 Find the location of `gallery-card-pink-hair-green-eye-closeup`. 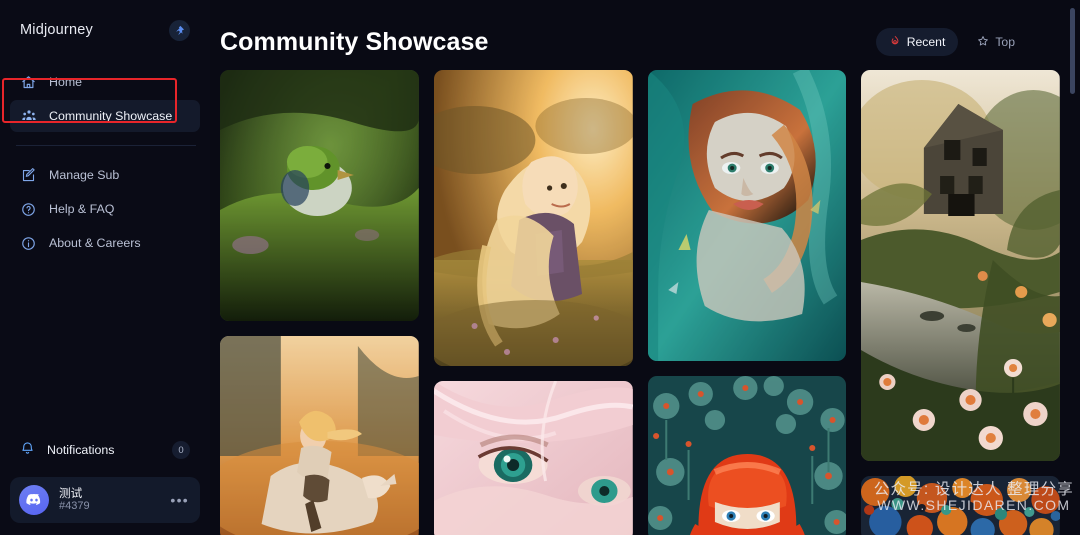

gallery-card-pink-hair-green-eye-closeup is located at coordinates (533, 458).